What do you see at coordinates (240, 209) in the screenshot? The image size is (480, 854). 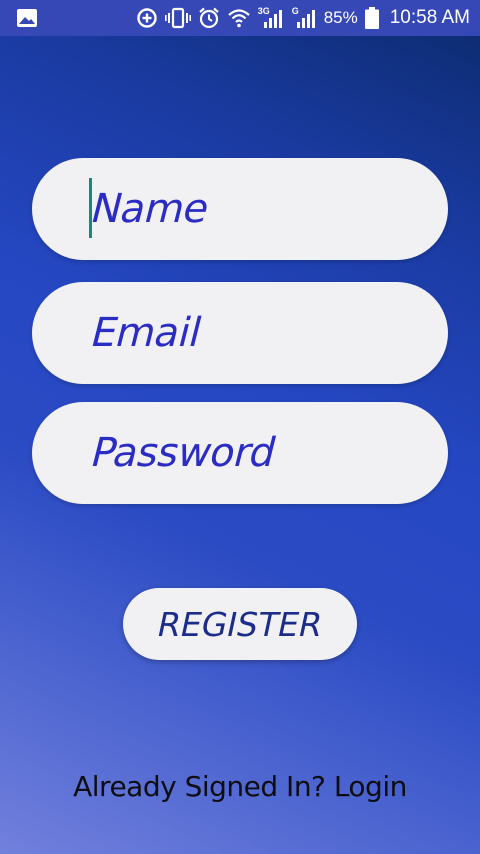 I see `name-input: Name` at bounding box center [240, 209].